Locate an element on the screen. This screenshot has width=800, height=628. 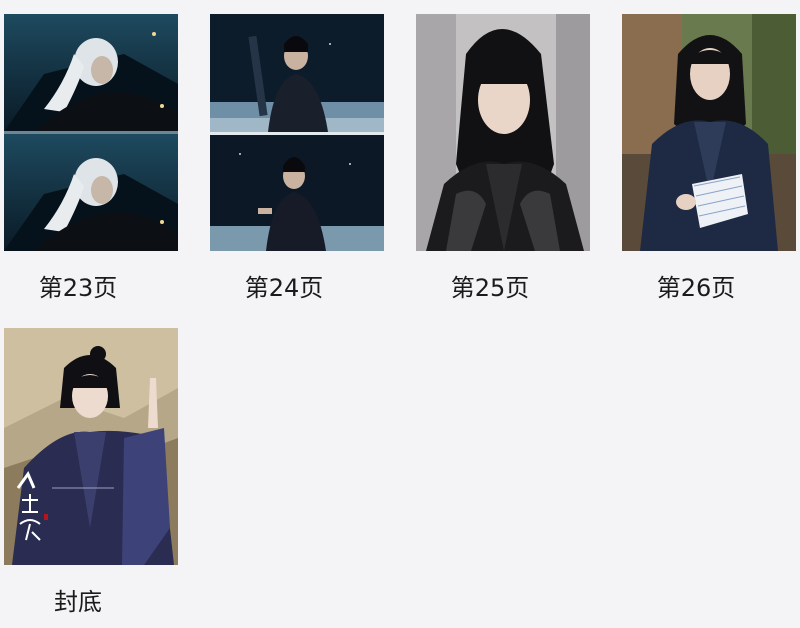
page-label-23: 第23页 is located at coordinates (78, 288).